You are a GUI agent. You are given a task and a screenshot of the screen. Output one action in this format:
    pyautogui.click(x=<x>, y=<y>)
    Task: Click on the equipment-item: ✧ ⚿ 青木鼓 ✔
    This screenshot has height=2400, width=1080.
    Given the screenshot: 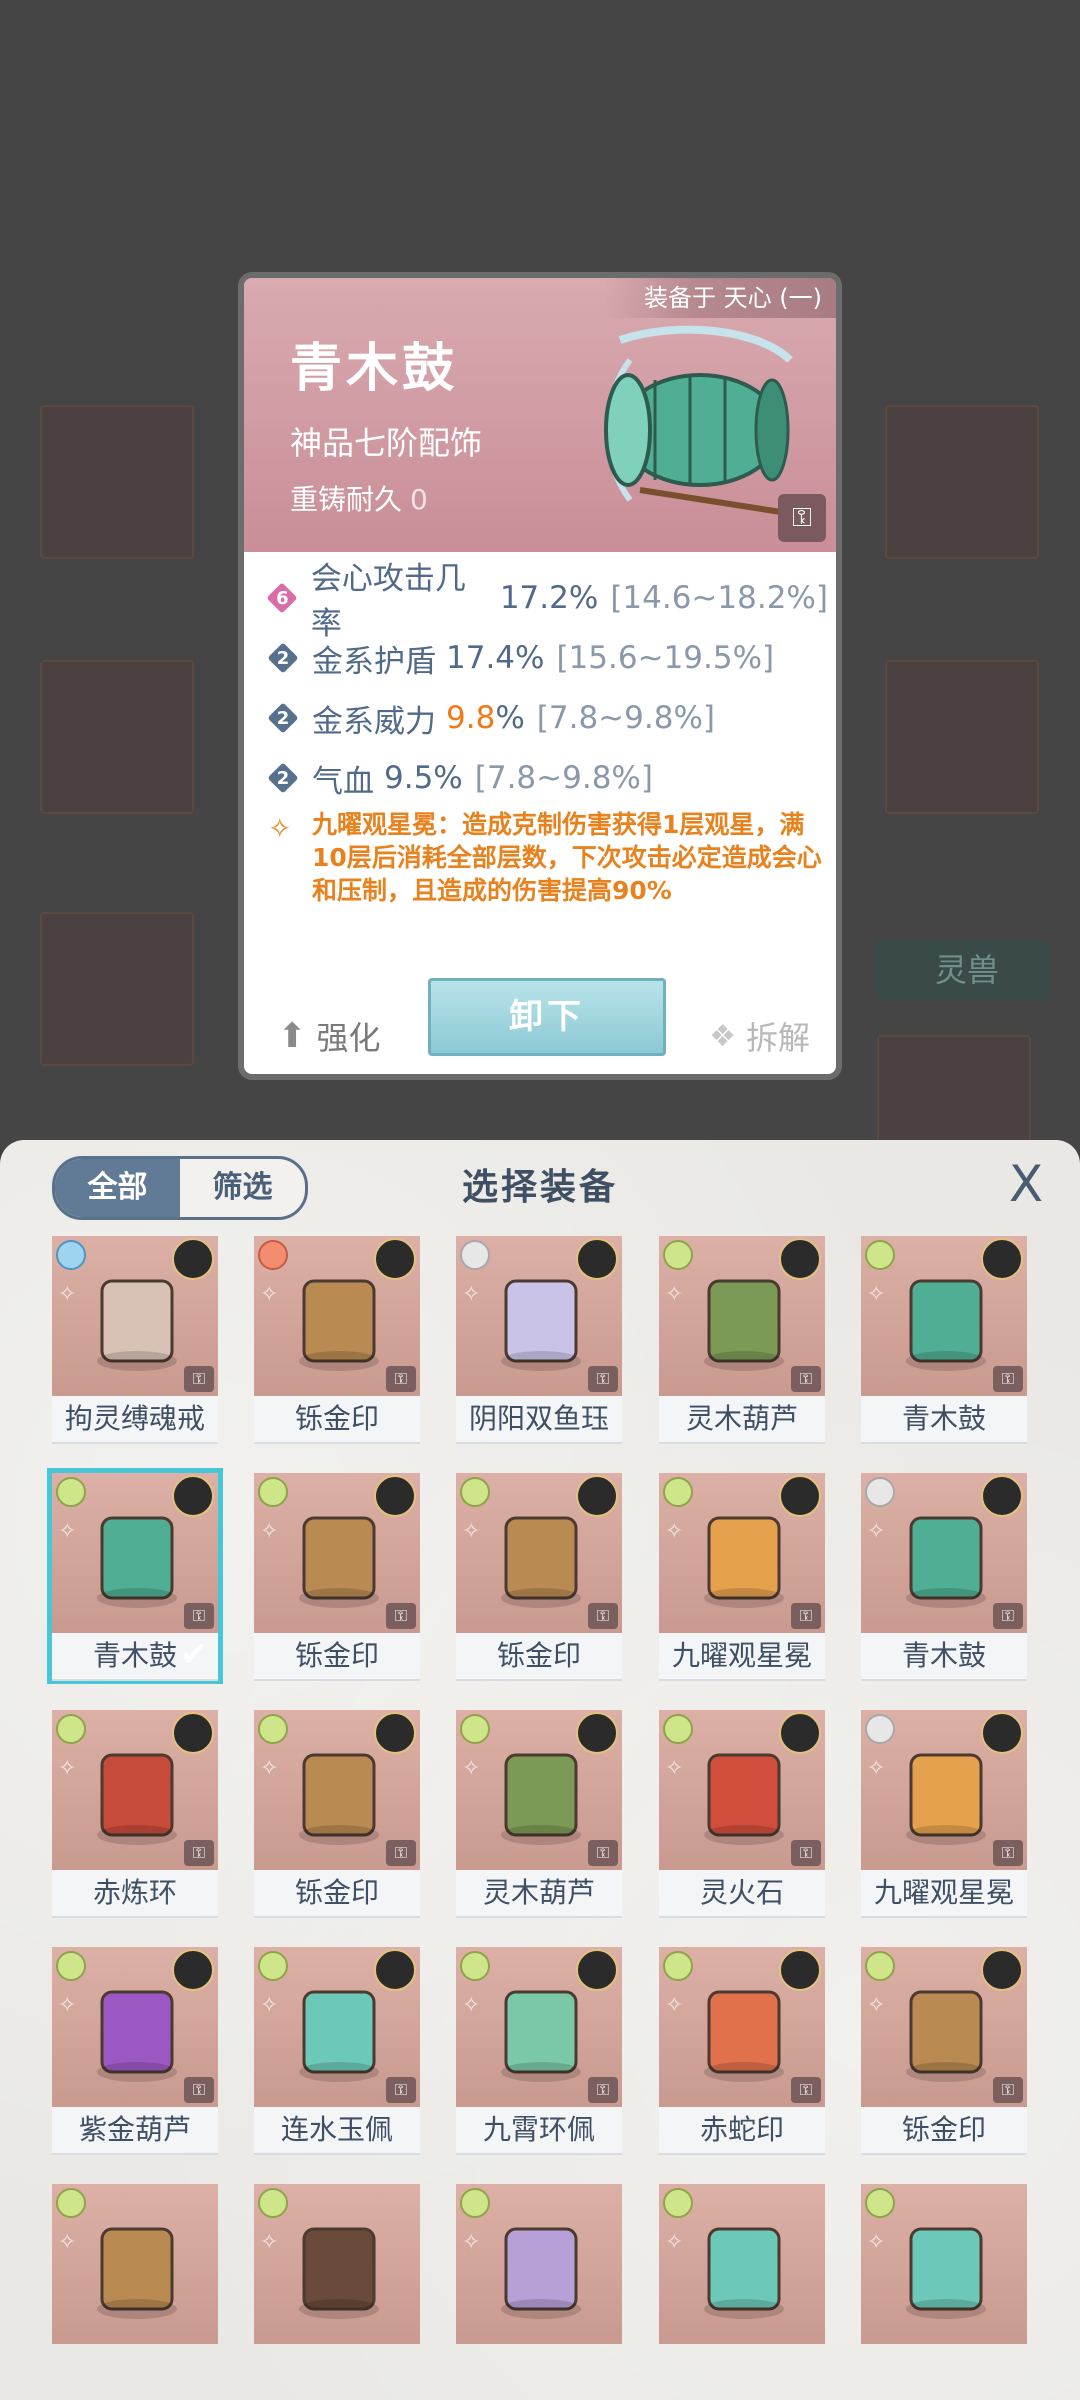 What is the action you would take?
    pyautogui.click(x=135, y=1576)
    